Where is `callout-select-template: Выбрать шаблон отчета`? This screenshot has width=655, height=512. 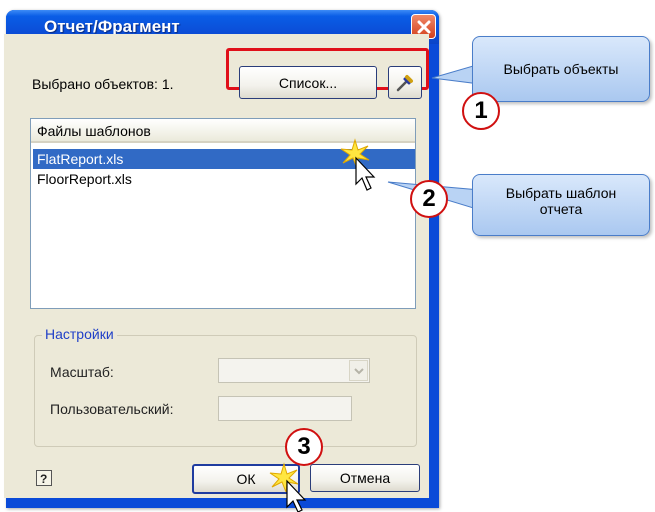
callout-select-template: Выбрать шаблон отчета is located at coordinates (561, 205).